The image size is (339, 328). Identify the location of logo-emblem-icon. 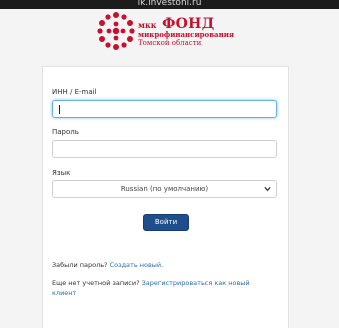
(116, 31).